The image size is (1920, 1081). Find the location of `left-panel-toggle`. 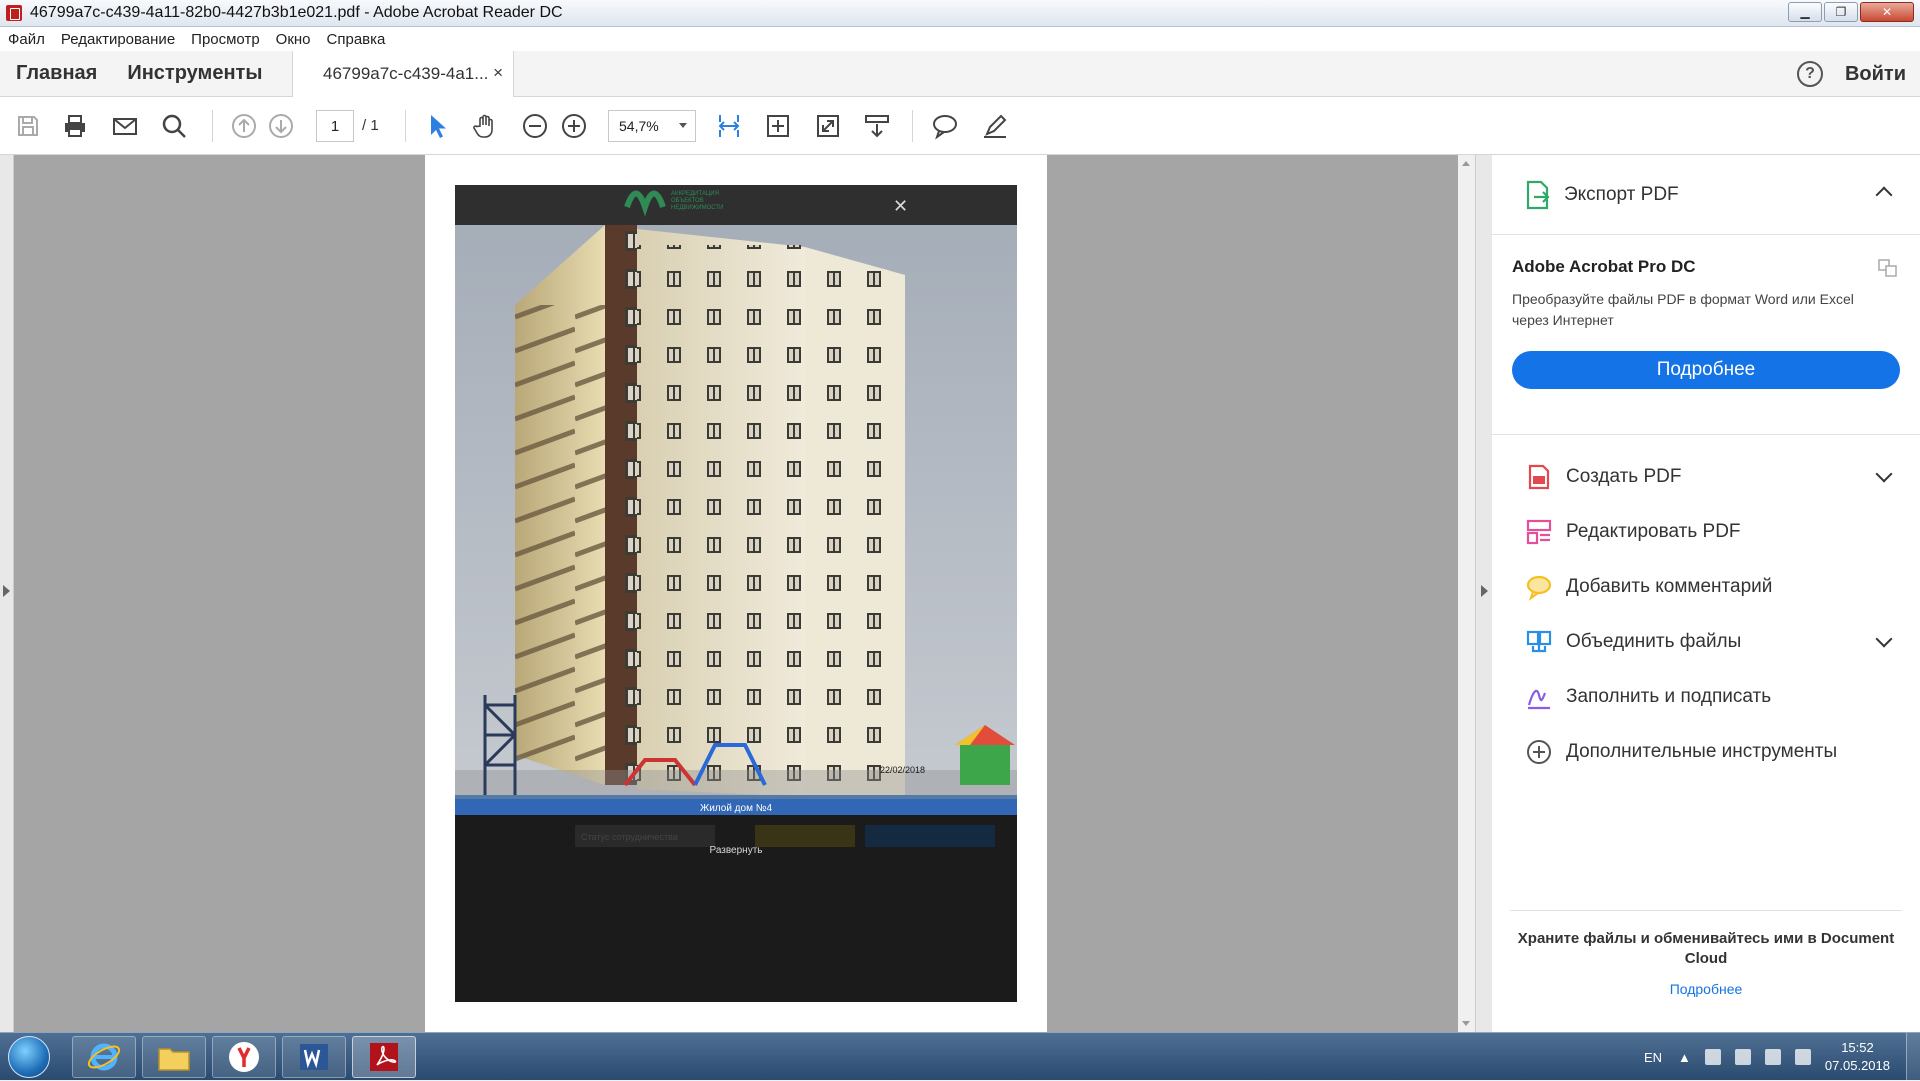

left-panel-toggle is located at coordinates (7, 593).